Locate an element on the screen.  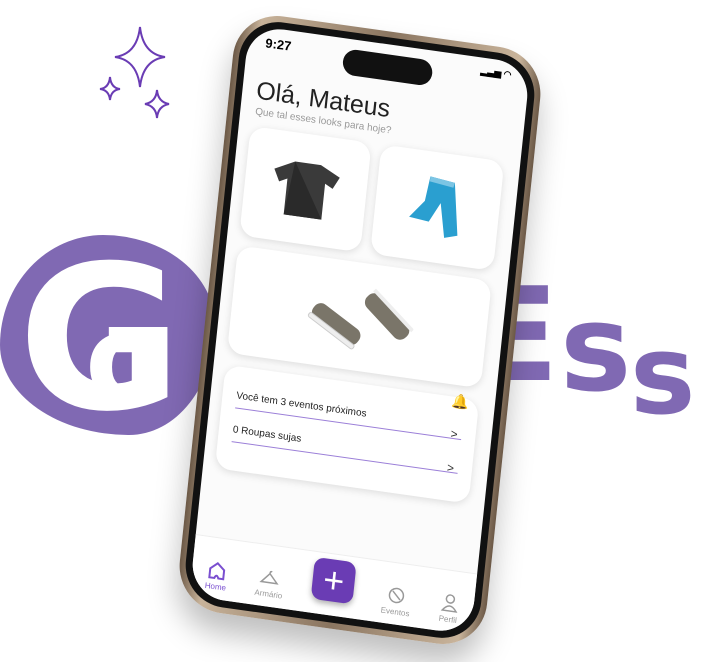
look-card-sneakers is located at coordinates (359, 317).